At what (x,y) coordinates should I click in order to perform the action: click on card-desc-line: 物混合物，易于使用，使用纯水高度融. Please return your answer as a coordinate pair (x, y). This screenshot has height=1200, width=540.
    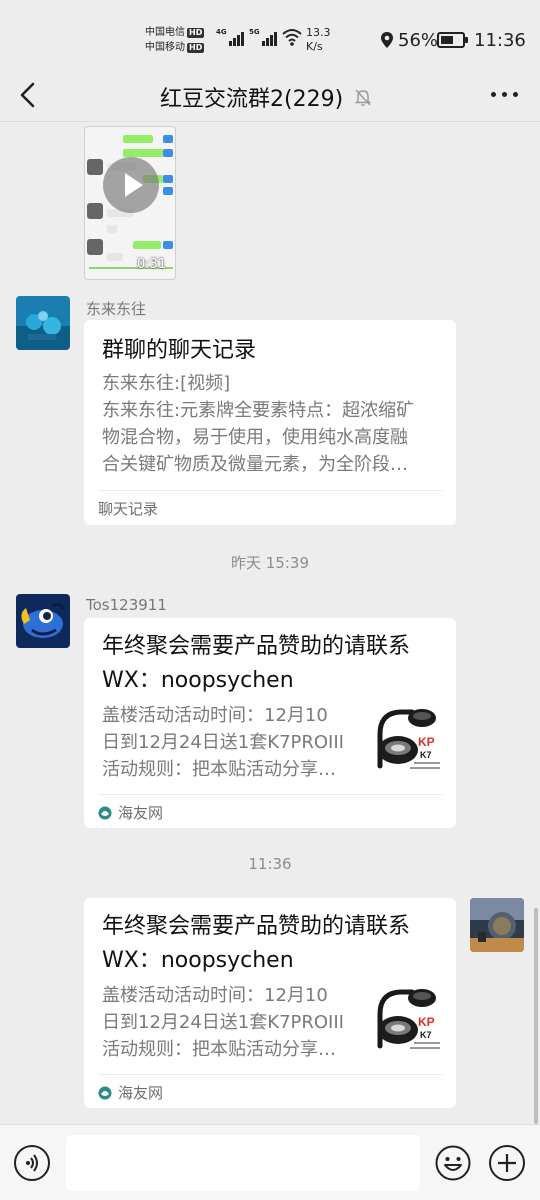
    Looking at the image, I should click on (255, 437).